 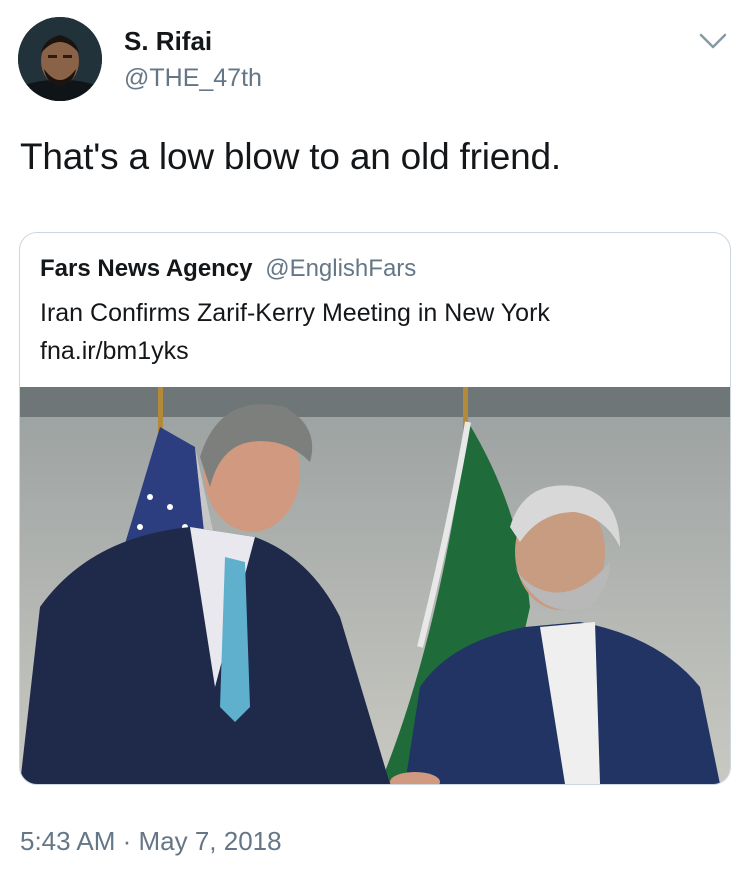 What do you see at coordinates (713, 41) in the screenshot?
I see `chevron-down-icon` at bounding box center [713, 41].